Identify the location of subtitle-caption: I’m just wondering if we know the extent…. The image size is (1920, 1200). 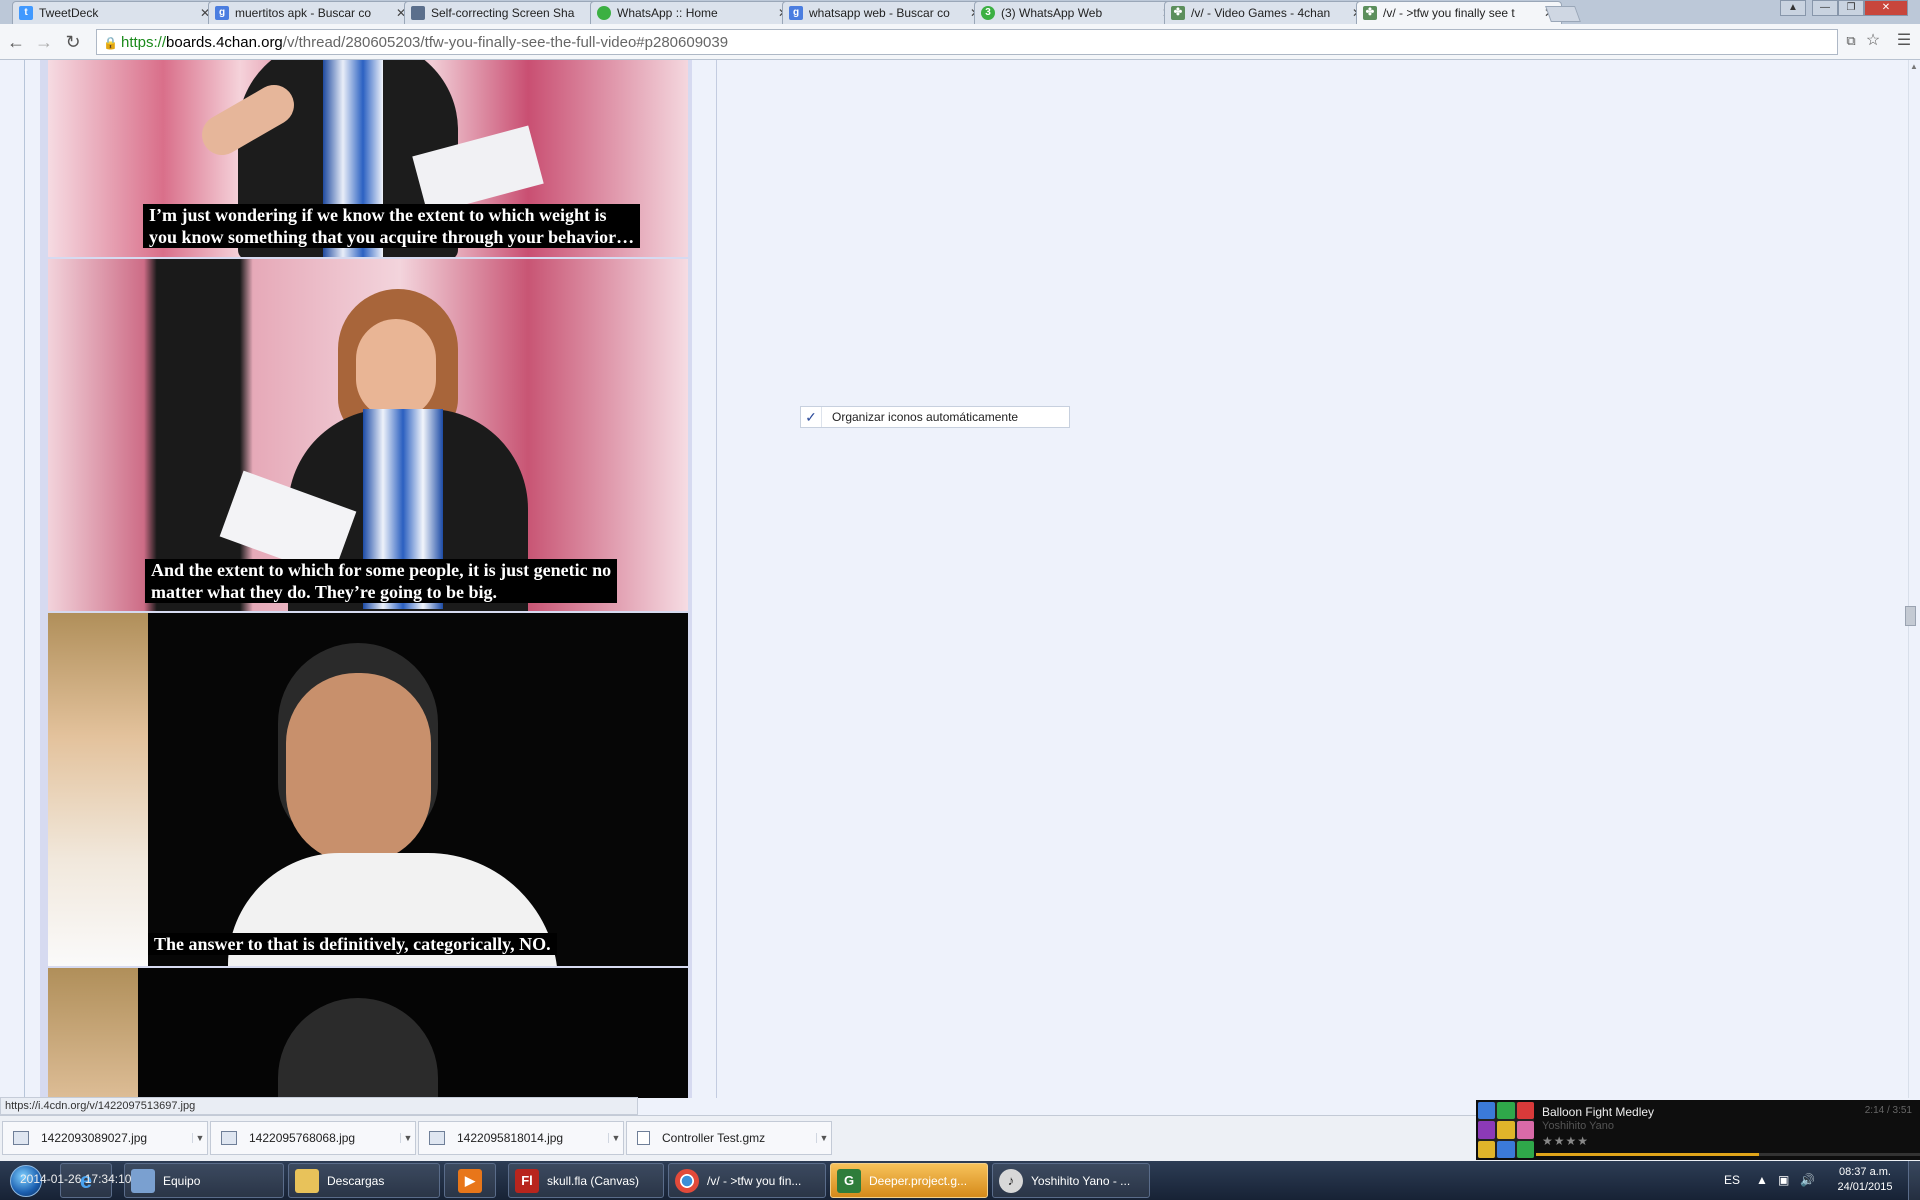
(392, 226).